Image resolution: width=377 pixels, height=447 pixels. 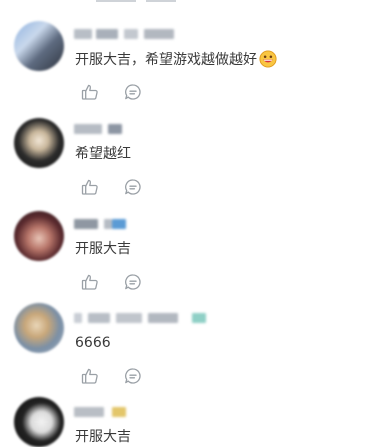 I want to click on comment-text: 开服大吉，希望游戏越做越好, so click(x=176, y=59).